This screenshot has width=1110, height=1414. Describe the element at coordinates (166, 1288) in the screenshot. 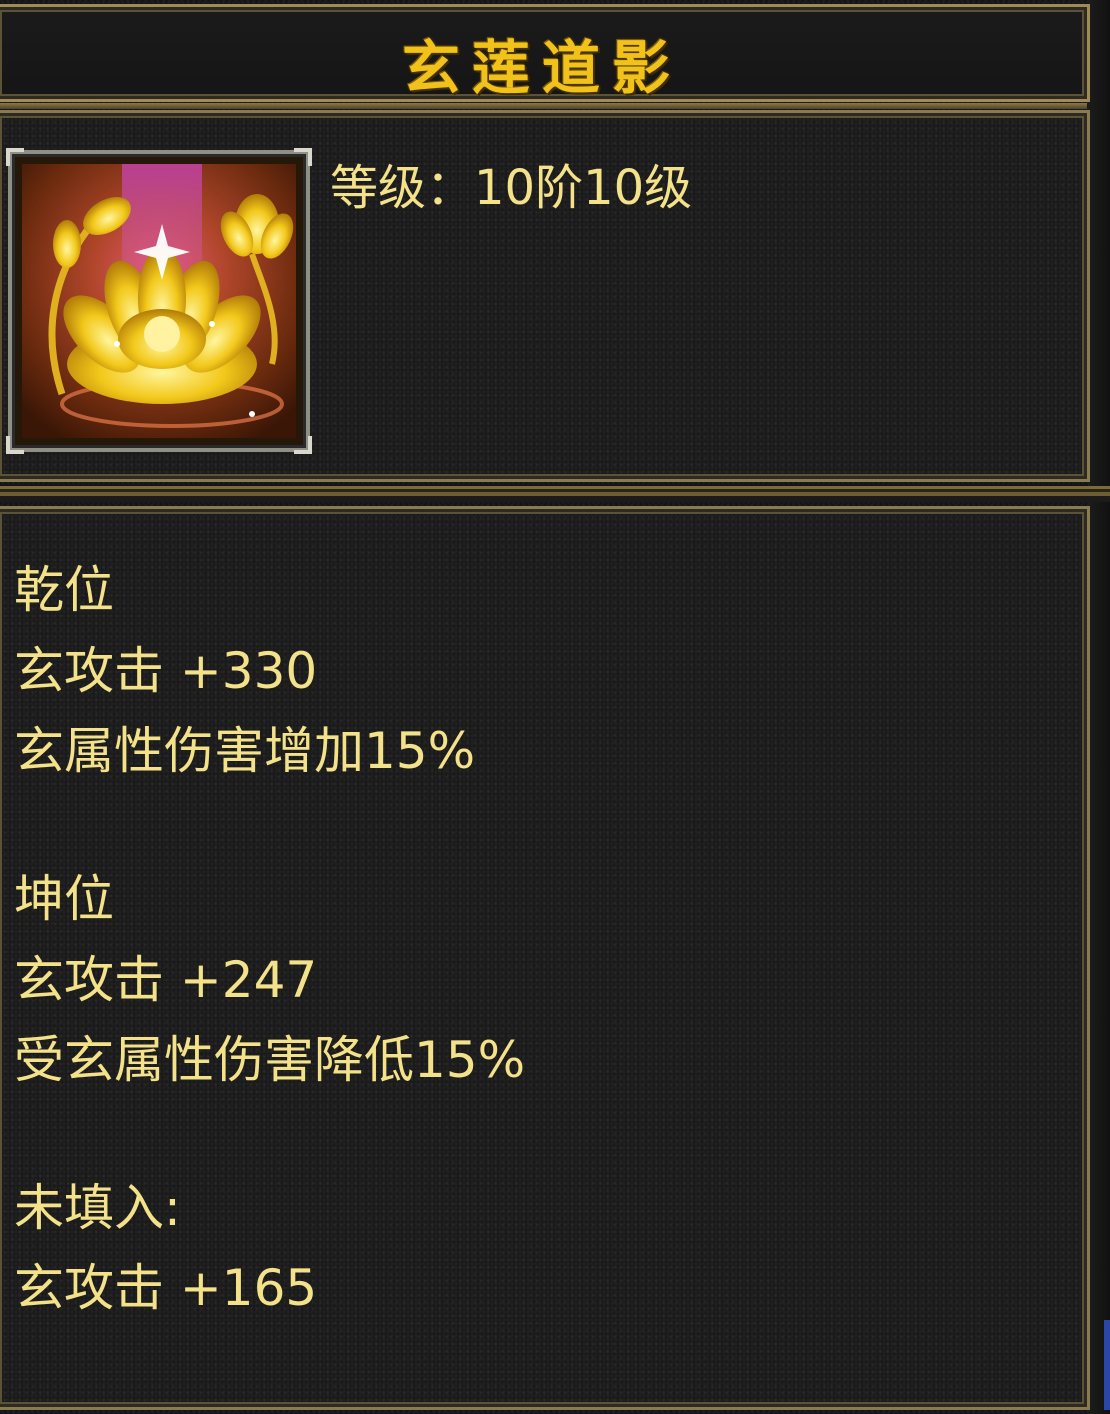

I see `stat-line: 玄攻击 +165` at that location.